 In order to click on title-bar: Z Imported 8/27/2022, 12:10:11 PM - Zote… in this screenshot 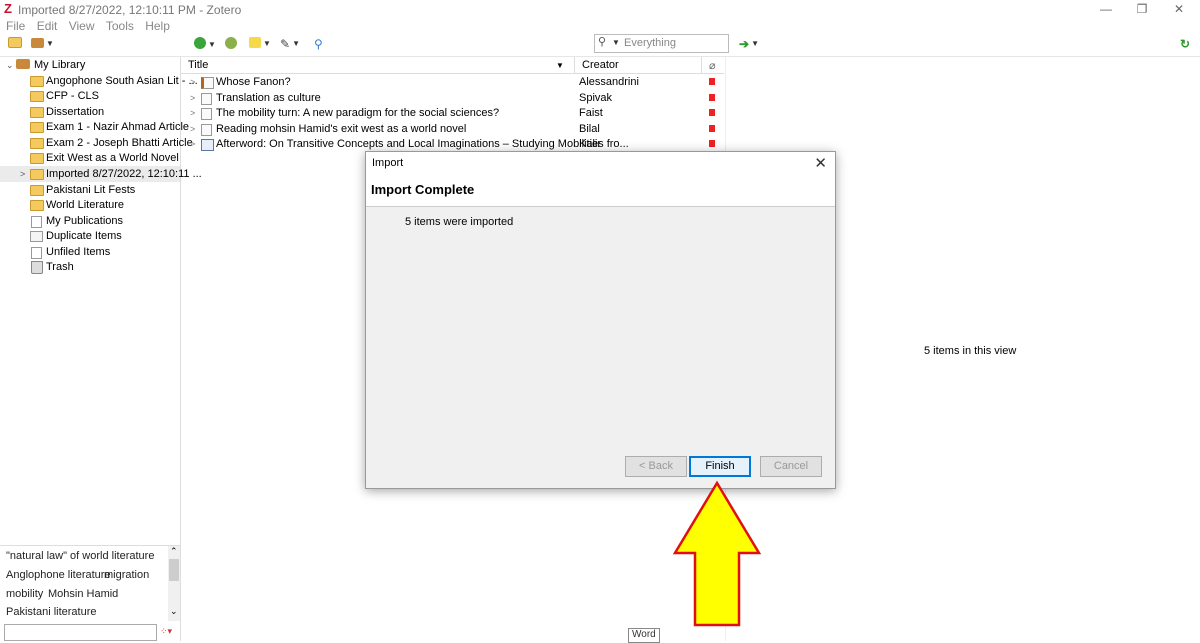, I will do `click(600, 9)`.